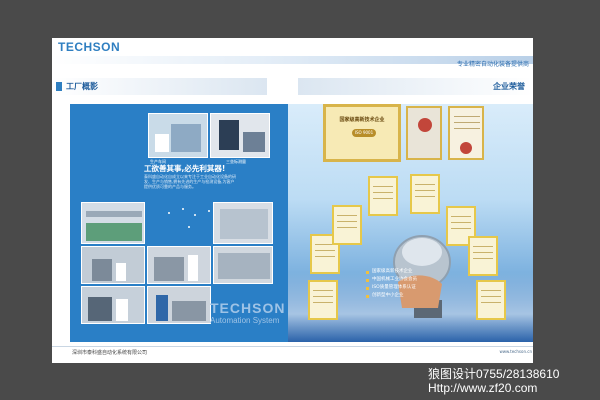  I want to click on logo: TECHSON, so click(89, 47).